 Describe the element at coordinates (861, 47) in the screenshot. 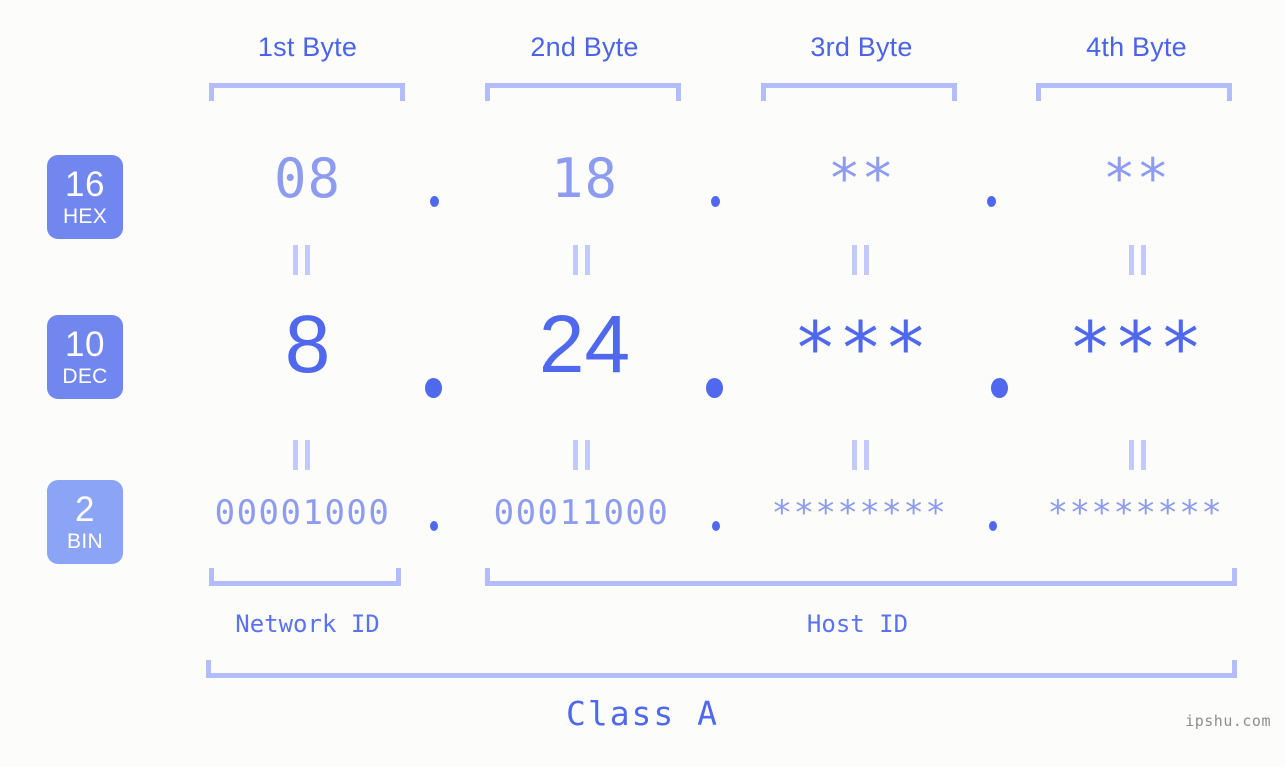

I see `byte-header-label-3: 3rd Byte` at that location.